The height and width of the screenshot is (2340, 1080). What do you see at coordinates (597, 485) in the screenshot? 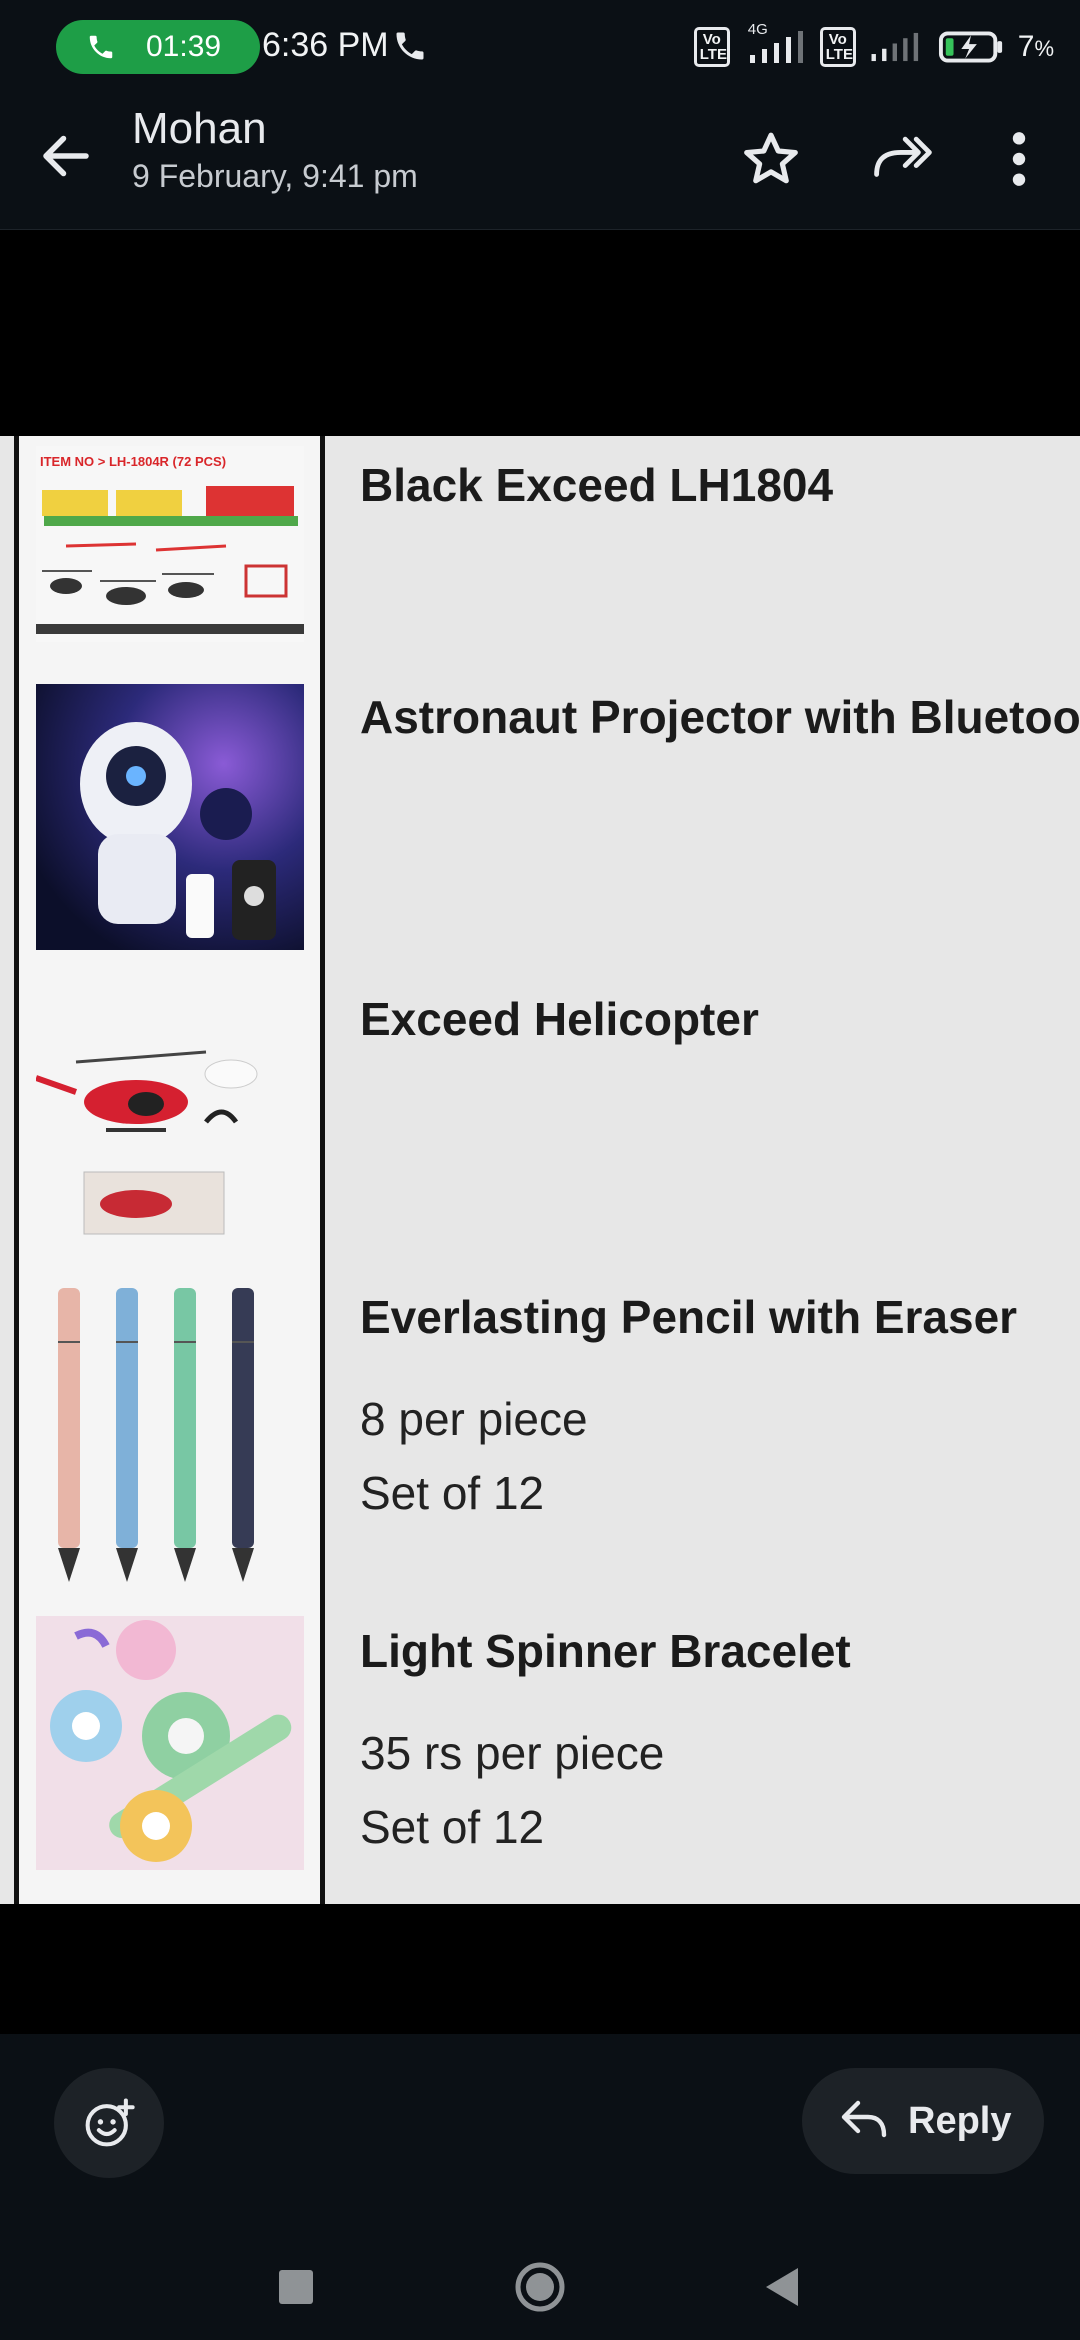
I see `product-title: Black Exceed LH1804` at bounding box center [597, 485].